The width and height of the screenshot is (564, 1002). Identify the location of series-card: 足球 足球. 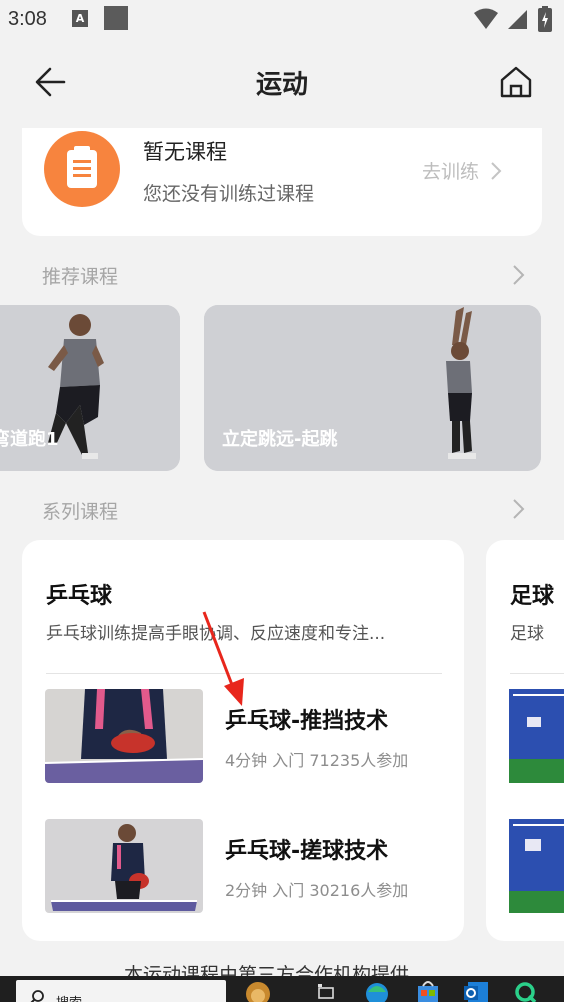
(525, 740).